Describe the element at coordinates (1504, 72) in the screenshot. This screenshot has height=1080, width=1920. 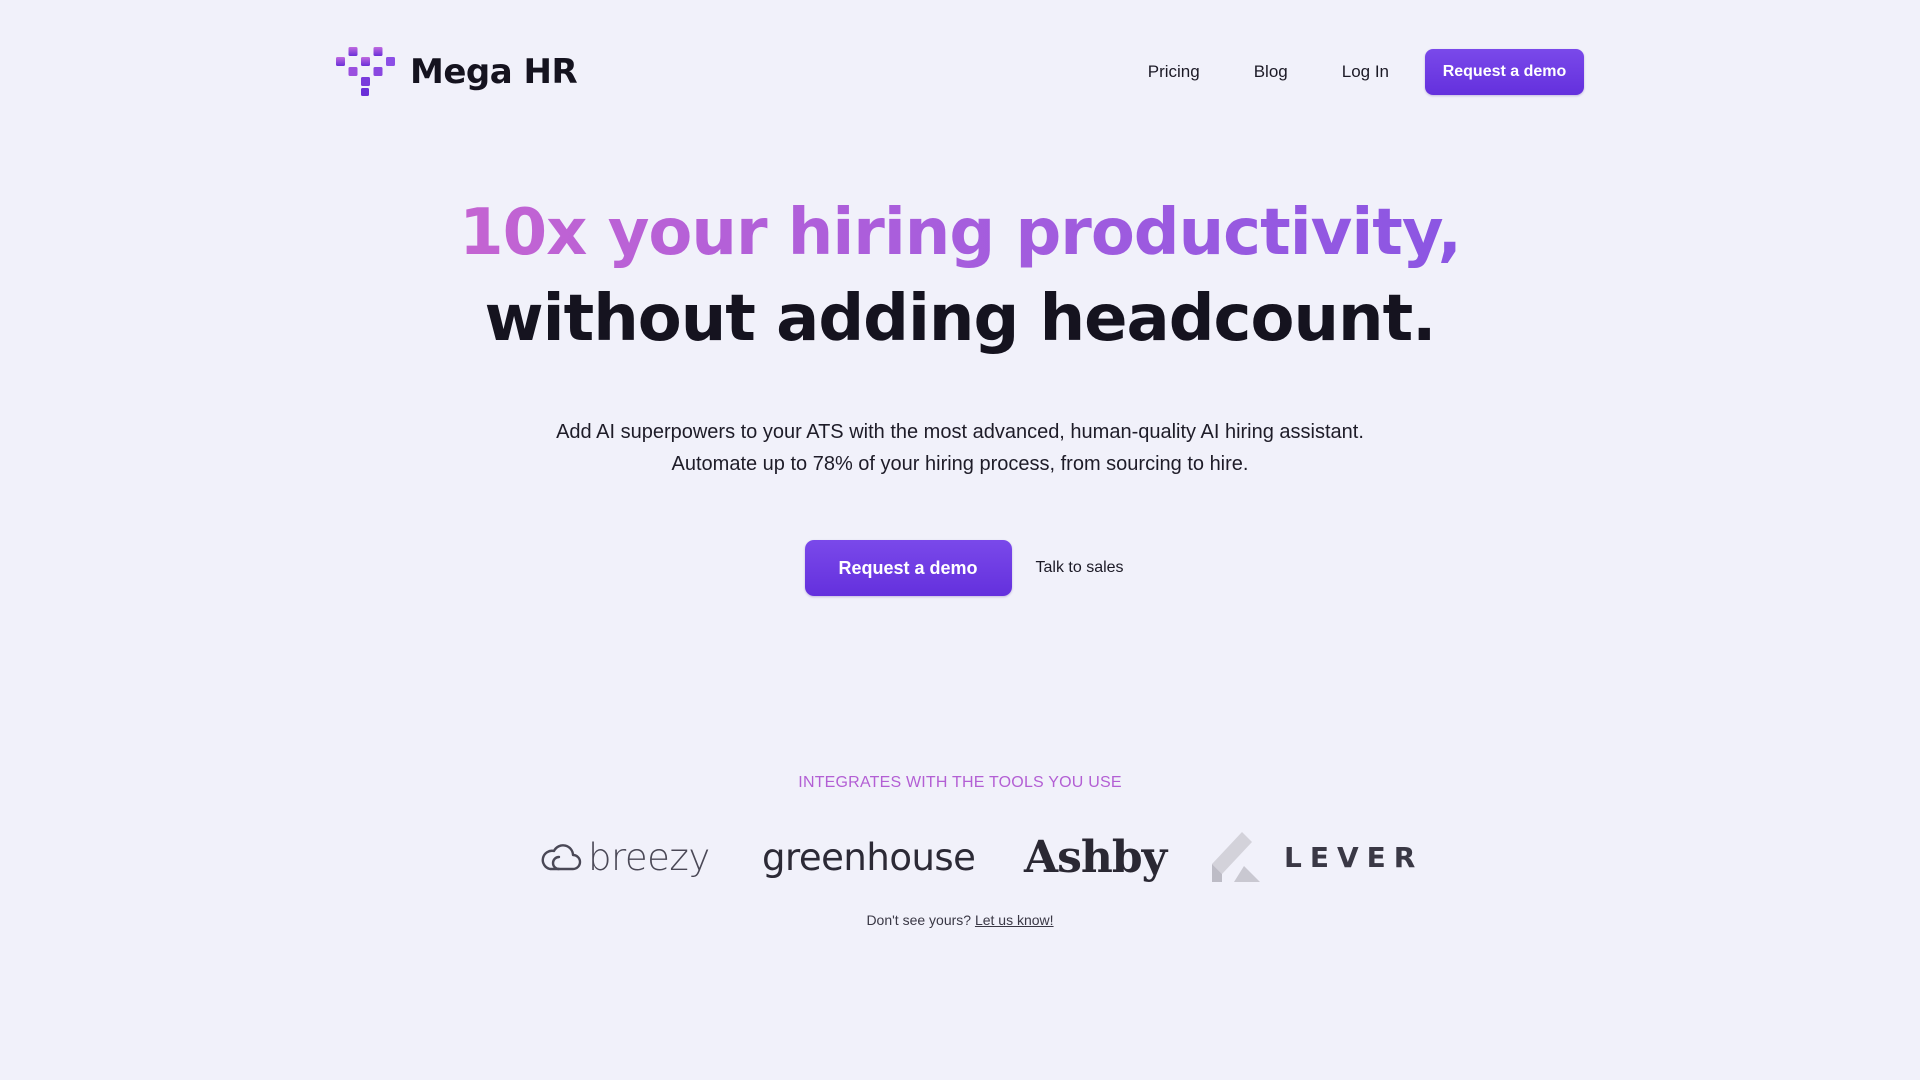
I see `header-request-demo-button: Request a demo` at that location.